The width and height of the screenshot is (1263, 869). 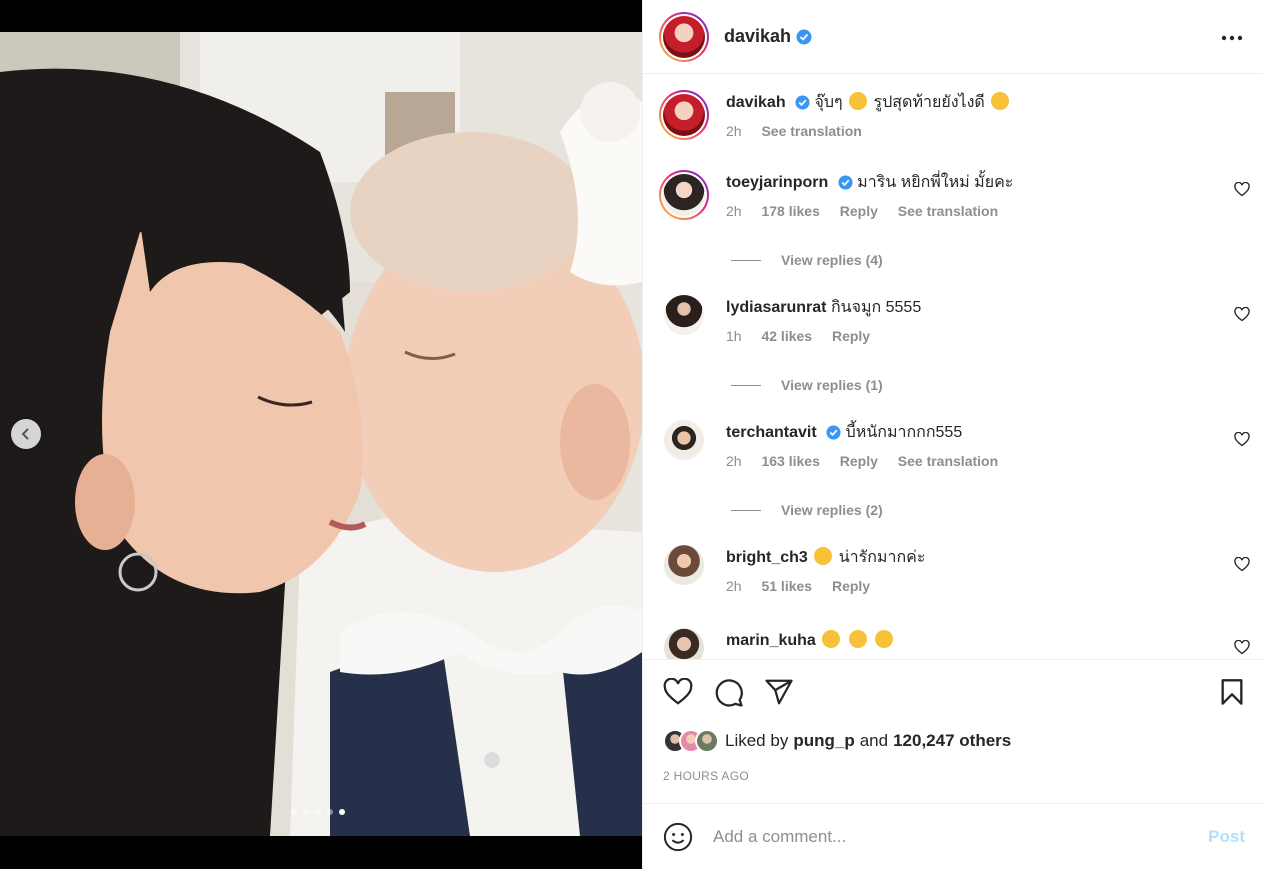 I want to click on caption-time: 2h, so click(x=734, y=131).